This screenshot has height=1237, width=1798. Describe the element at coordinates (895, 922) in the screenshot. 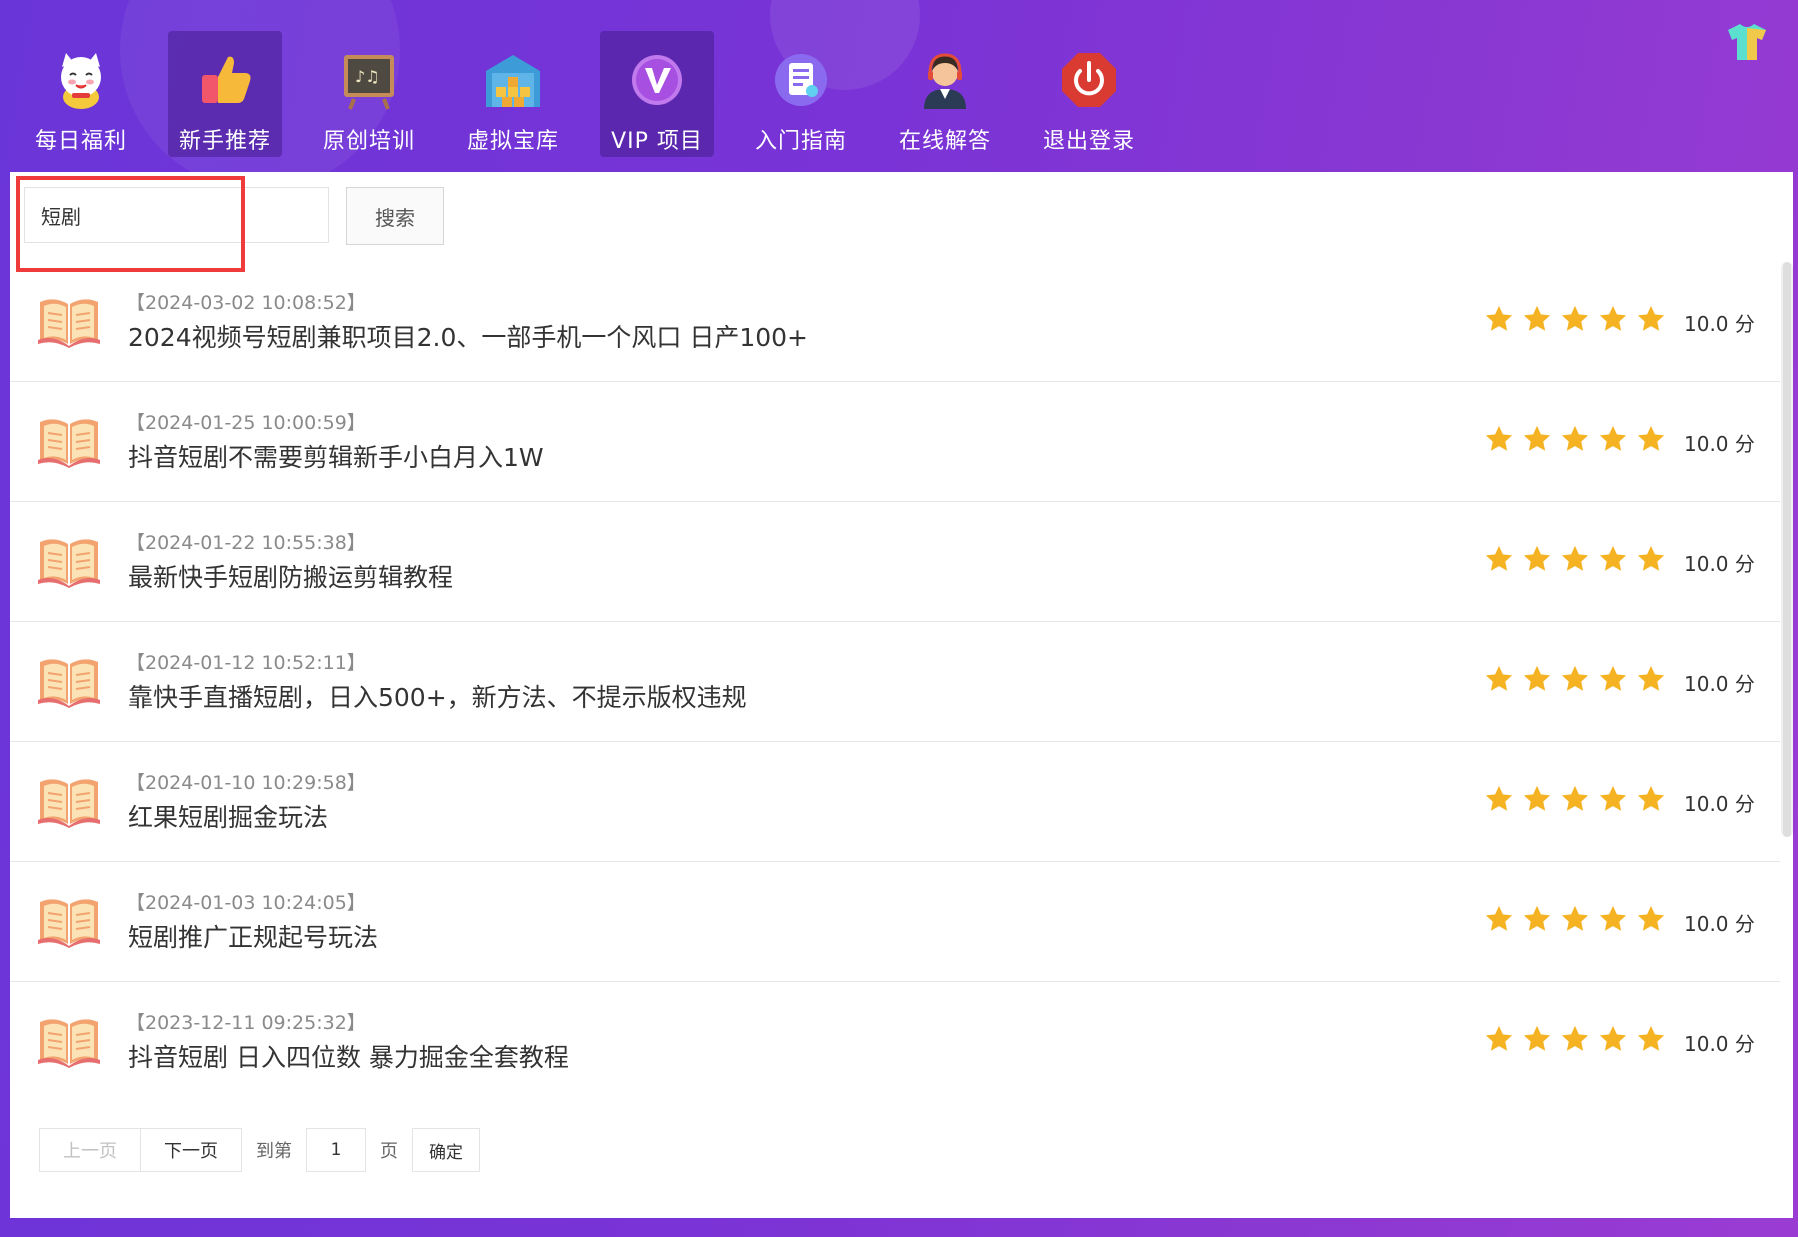

I see `list-item: 【2024-01-03 10:24:05】 短剧推广正规起号玩法 10.0 分` at that location.